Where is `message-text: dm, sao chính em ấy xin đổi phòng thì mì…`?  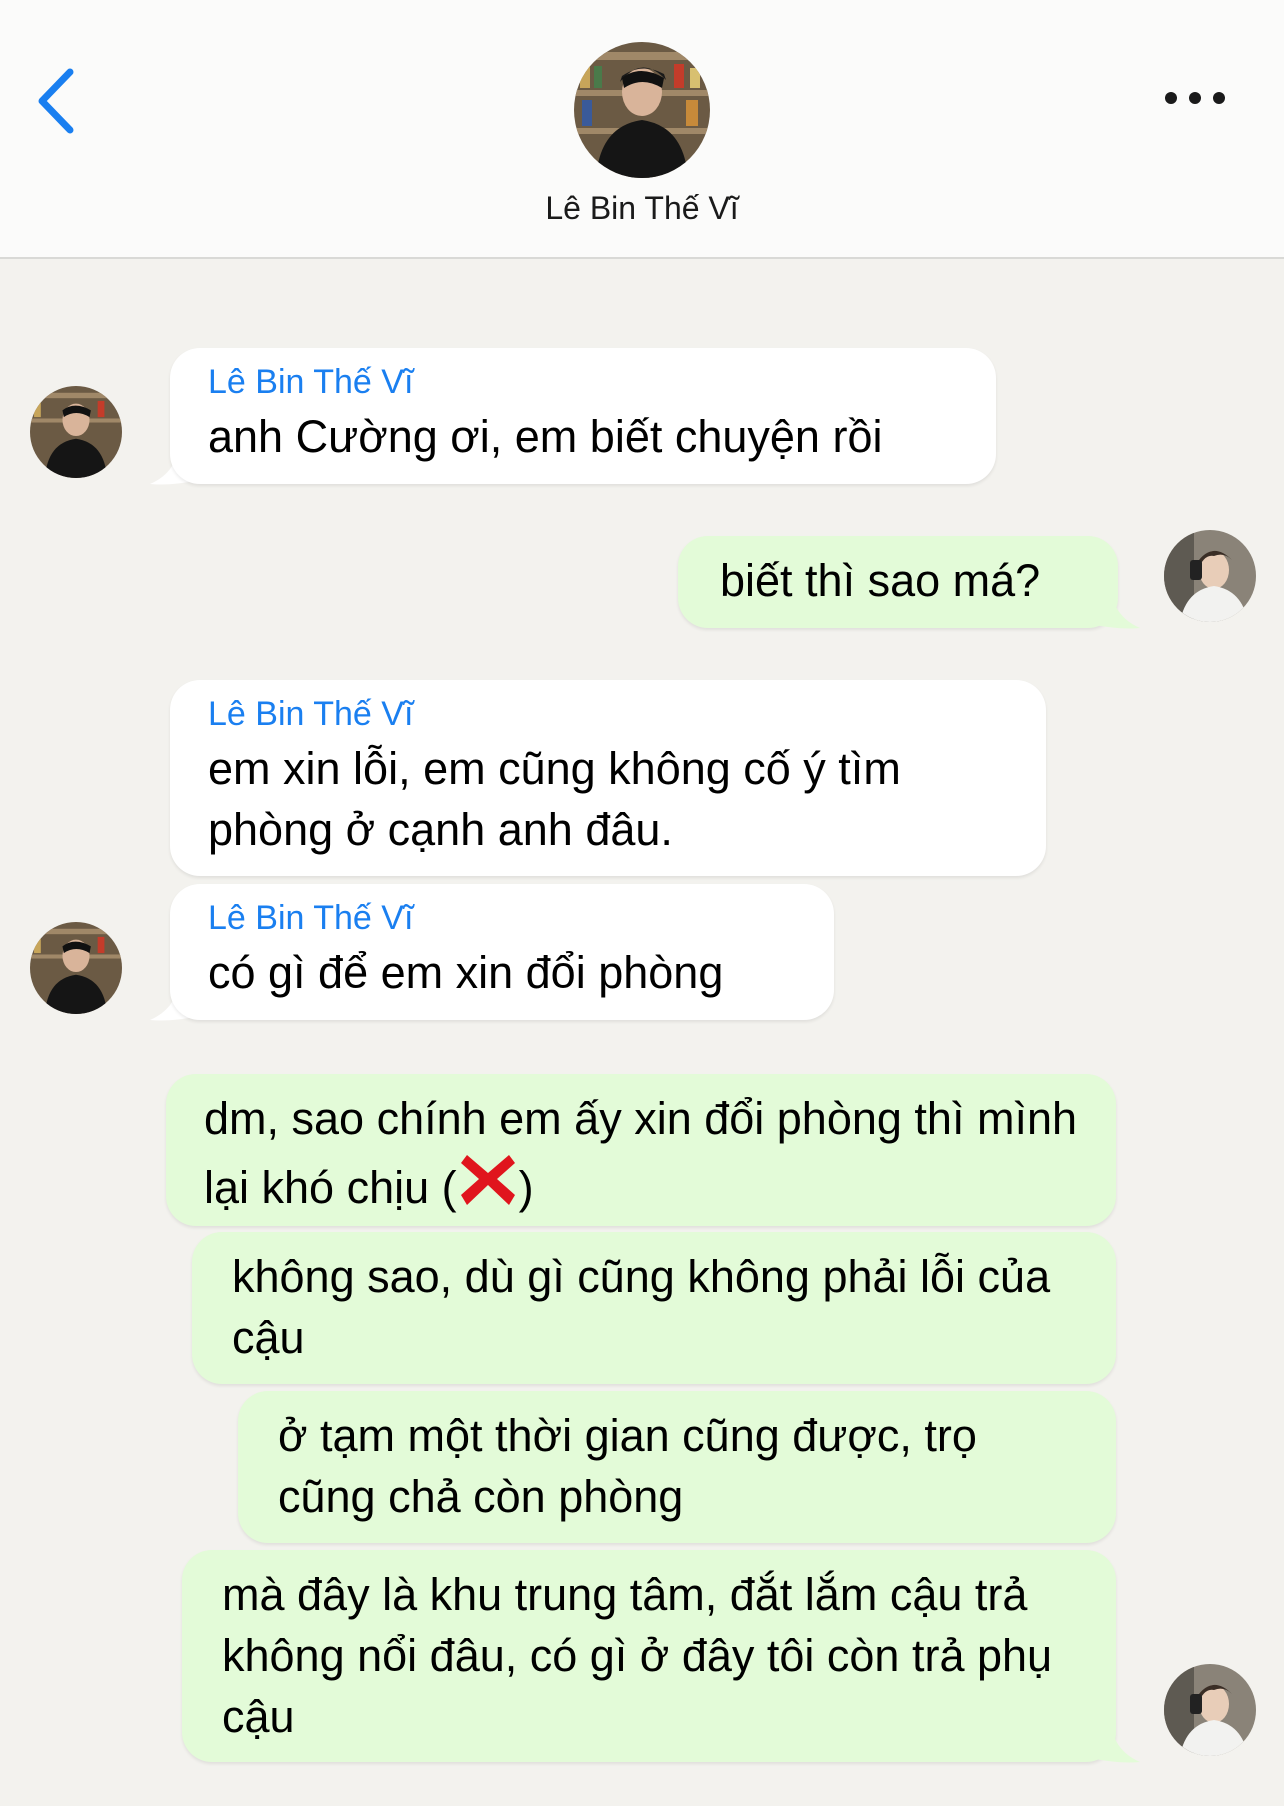 message-text: dm, sao chính em ấy xin đổi phòng thì mì… is located at coordinates (640, 1153).